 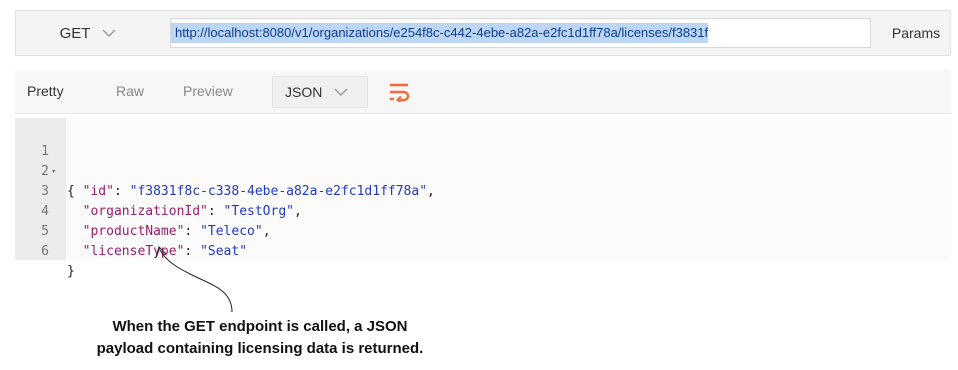 I want to click on callout-arrow-icon, so click(x=194, y=279).